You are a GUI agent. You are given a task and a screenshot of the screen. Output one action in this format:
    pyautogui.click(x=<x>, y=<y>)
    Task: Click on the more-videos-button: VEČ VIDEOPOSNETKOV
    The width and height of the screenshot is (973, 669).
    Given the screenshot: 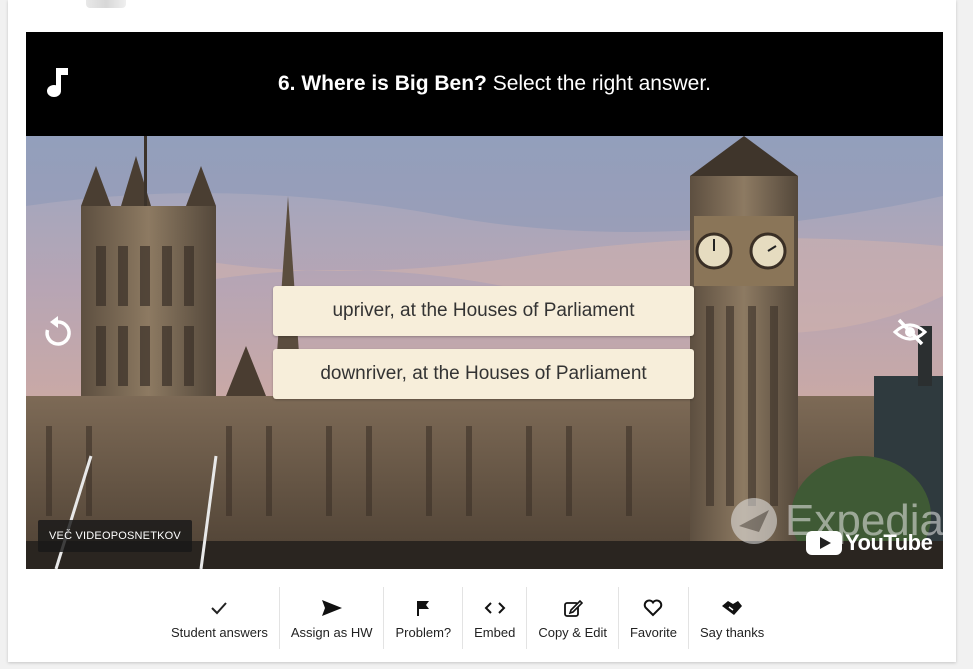 What is the action you would take?
    pyautogui.click(x=115, y=536)
    